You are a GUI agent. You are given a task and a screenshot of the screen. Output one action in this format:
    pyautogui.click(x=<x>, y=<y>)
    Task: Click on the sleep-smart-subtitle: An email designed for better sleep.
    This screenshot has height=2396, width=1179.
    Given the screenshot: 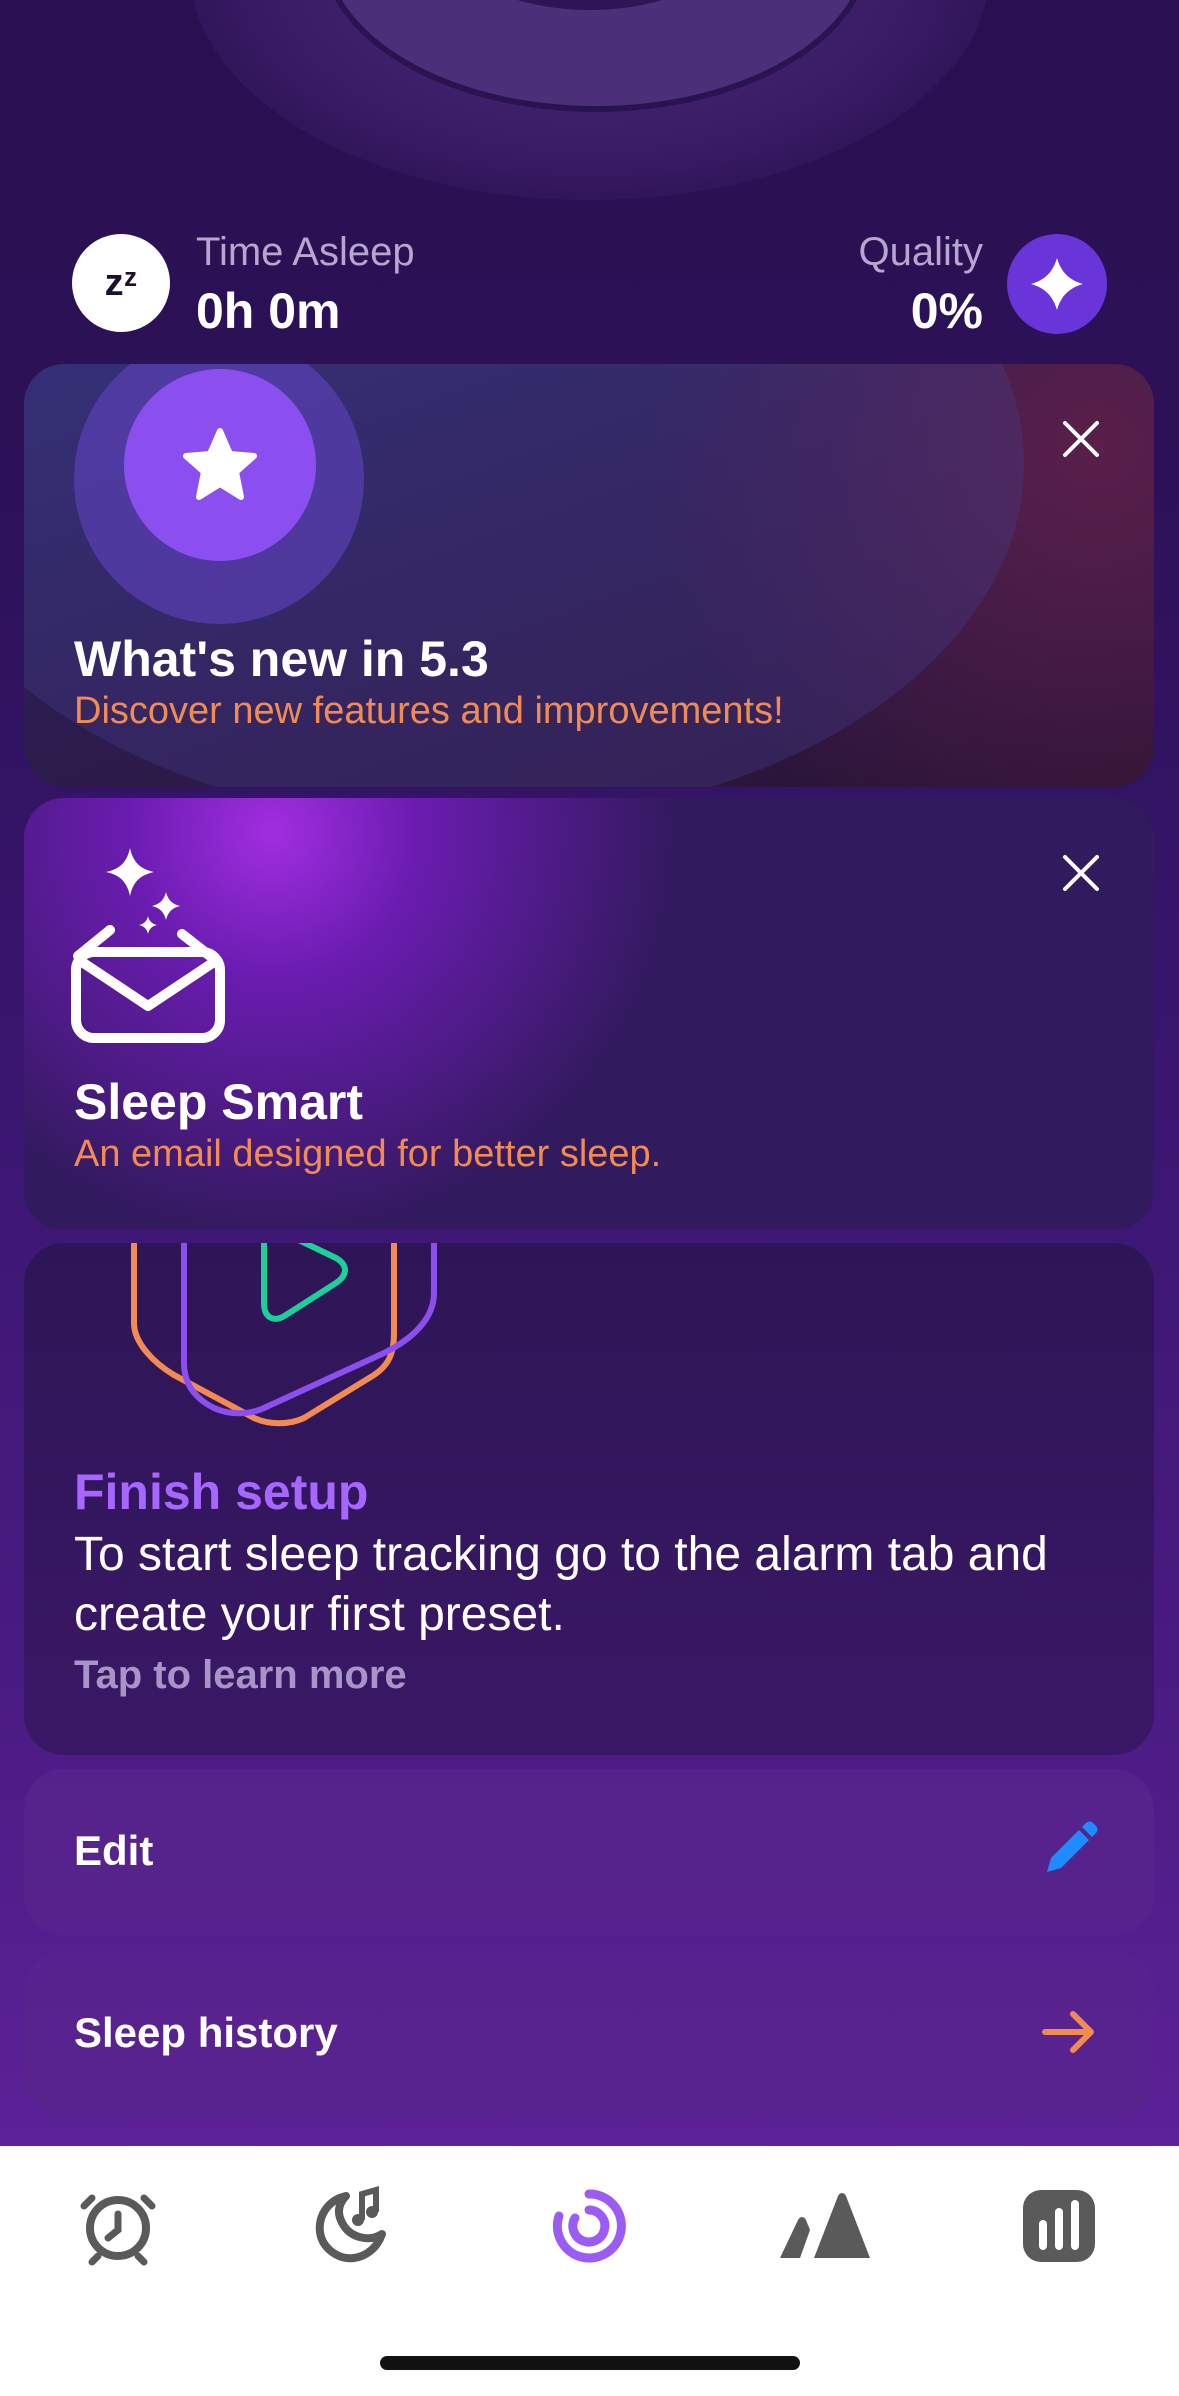 What is the action you would take?
    pyautogui.click(x=368, y=1154)
    